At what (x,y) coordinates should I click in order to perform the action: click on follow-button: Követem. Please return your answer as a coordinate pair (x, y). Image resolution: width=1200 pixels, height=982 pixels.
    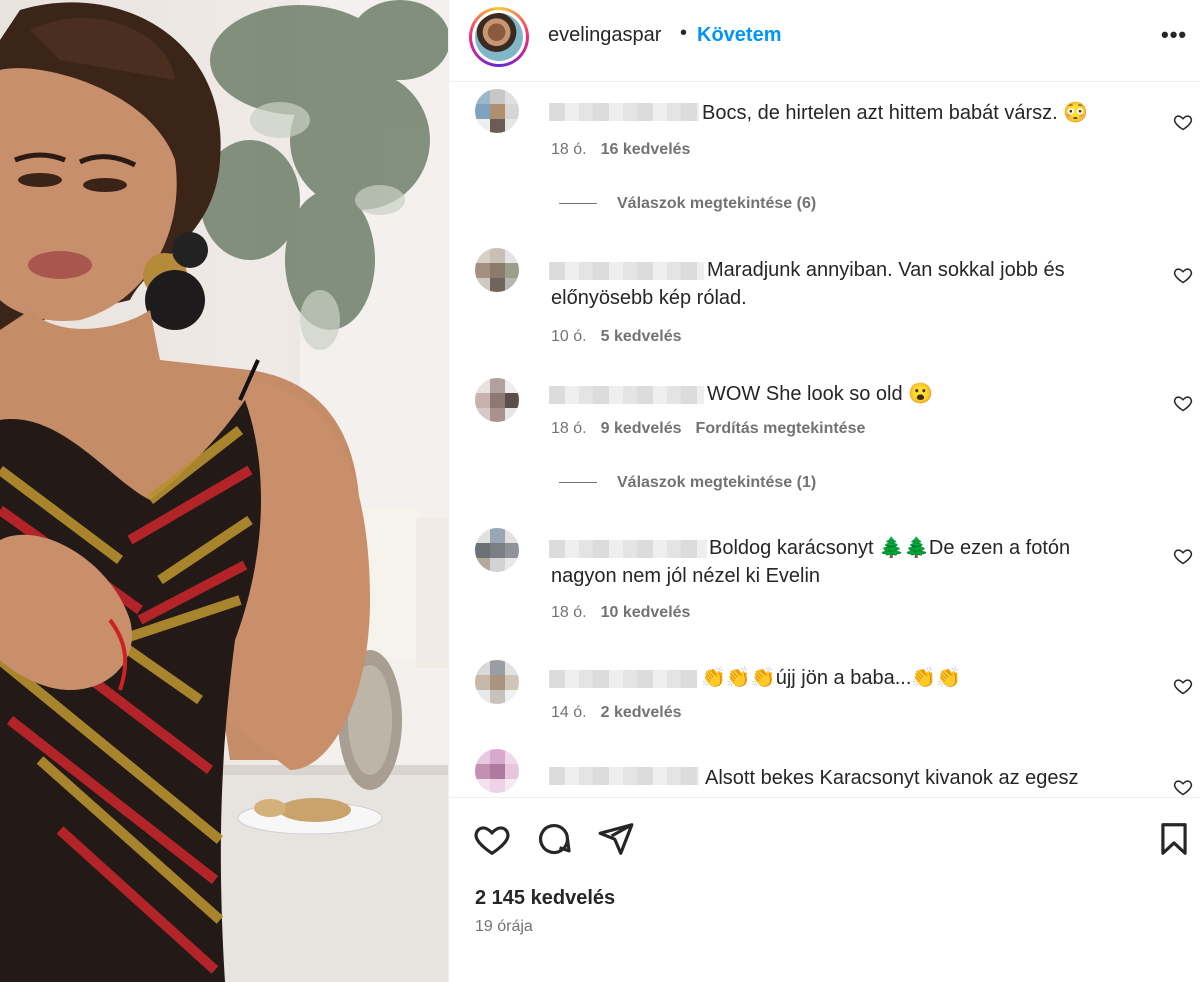
    Looking at the image, I should click on (739, 35).